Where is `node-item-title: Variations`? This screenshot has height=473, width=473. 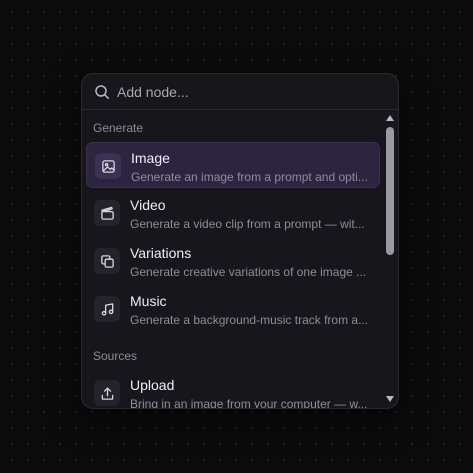 node-item-title: Variations is located at coordinates (161, 253).